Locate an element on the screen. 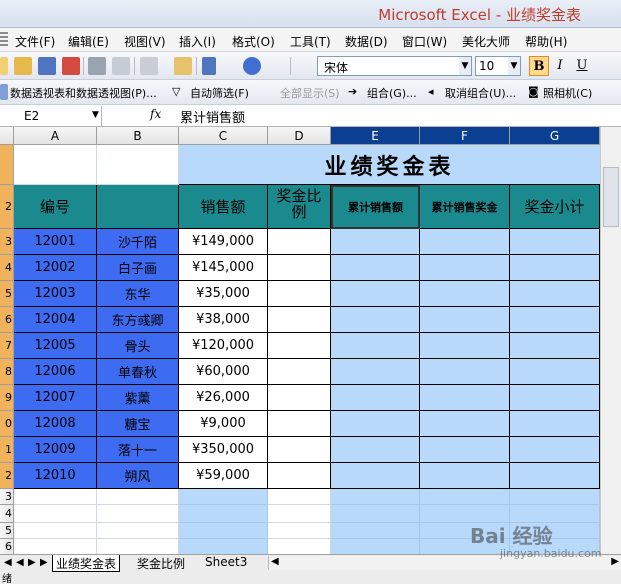  vertical-scrollbar is located at coordinates (610, 340).